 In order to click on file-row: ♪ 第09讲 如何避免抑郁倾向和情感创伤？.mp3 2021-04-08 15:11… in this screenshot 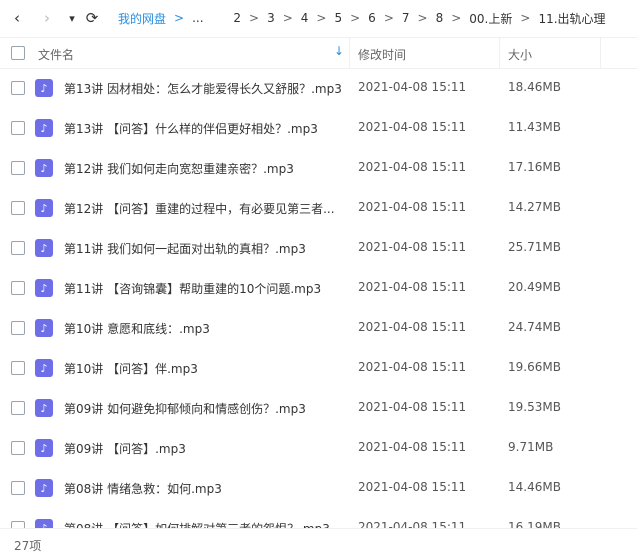, I will do `click(318, 408)`.